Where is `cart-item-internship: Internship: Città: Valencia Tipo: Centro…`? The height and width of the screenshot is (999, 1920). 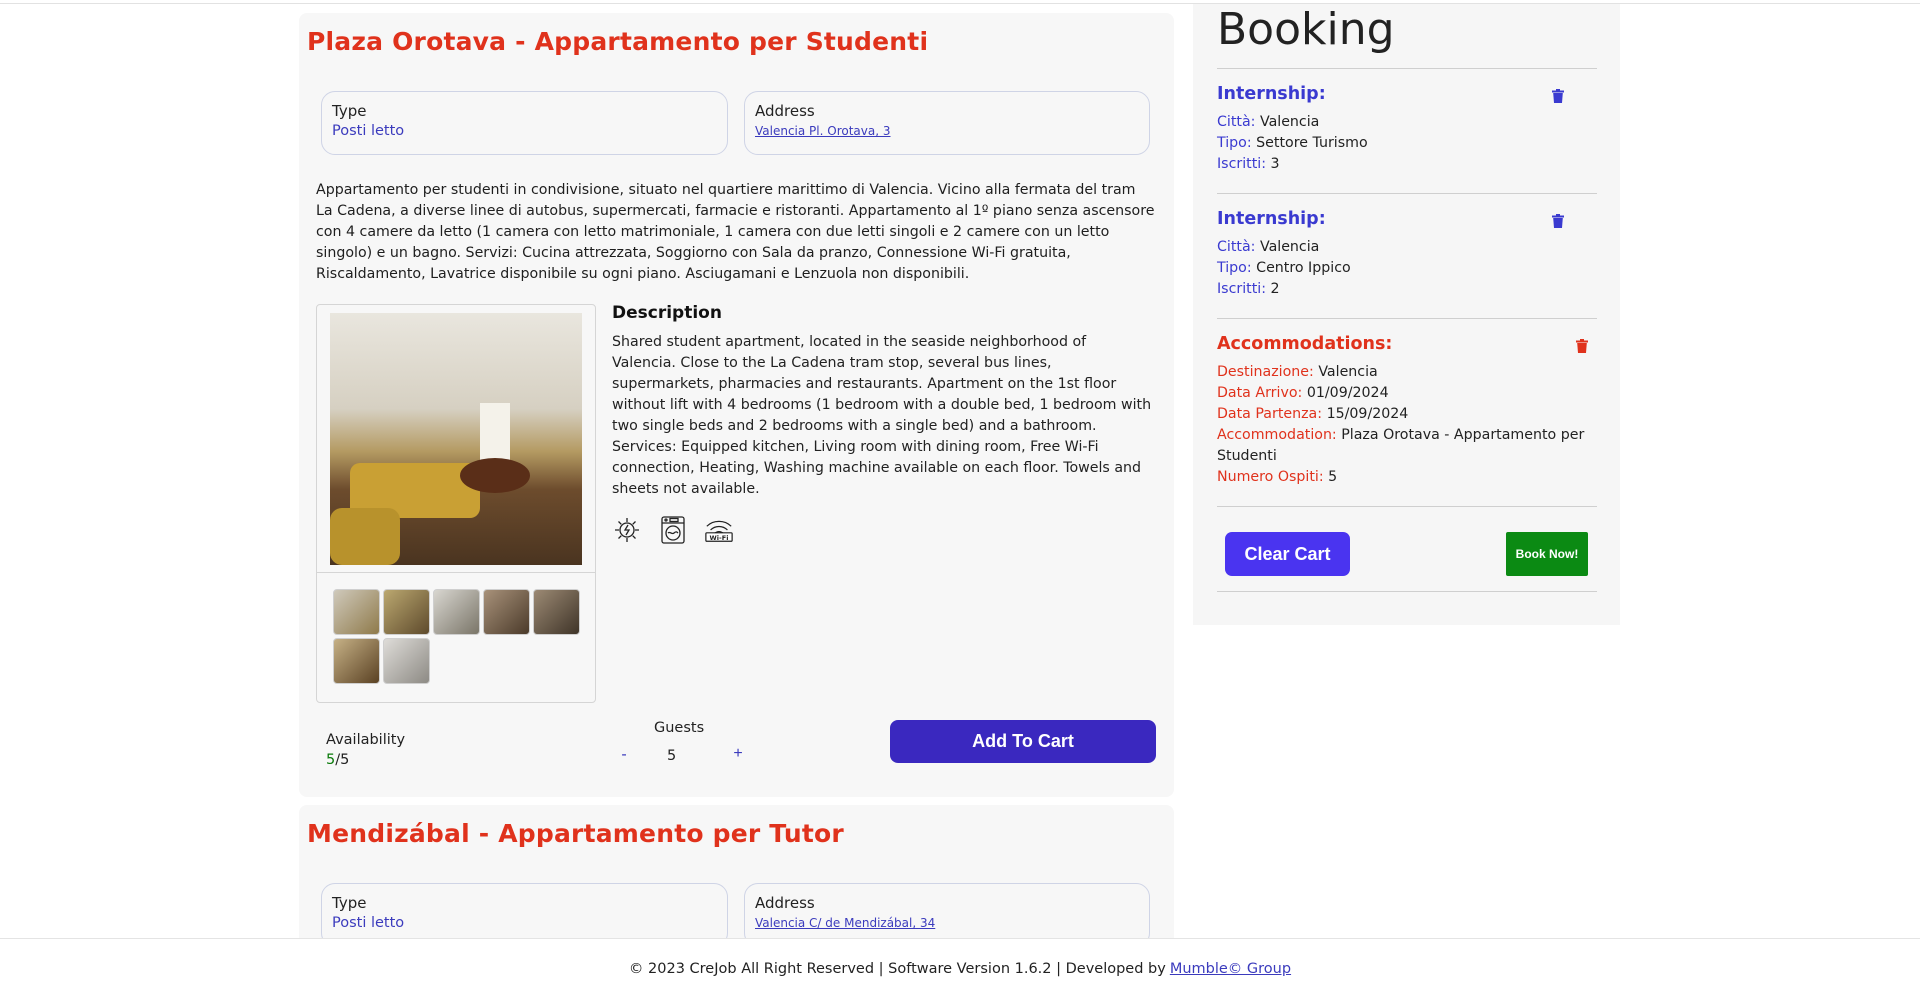
cart-item-internship: Internship: Città: Valencia Tipo: Centro… is located at coordinates (1407, 254).